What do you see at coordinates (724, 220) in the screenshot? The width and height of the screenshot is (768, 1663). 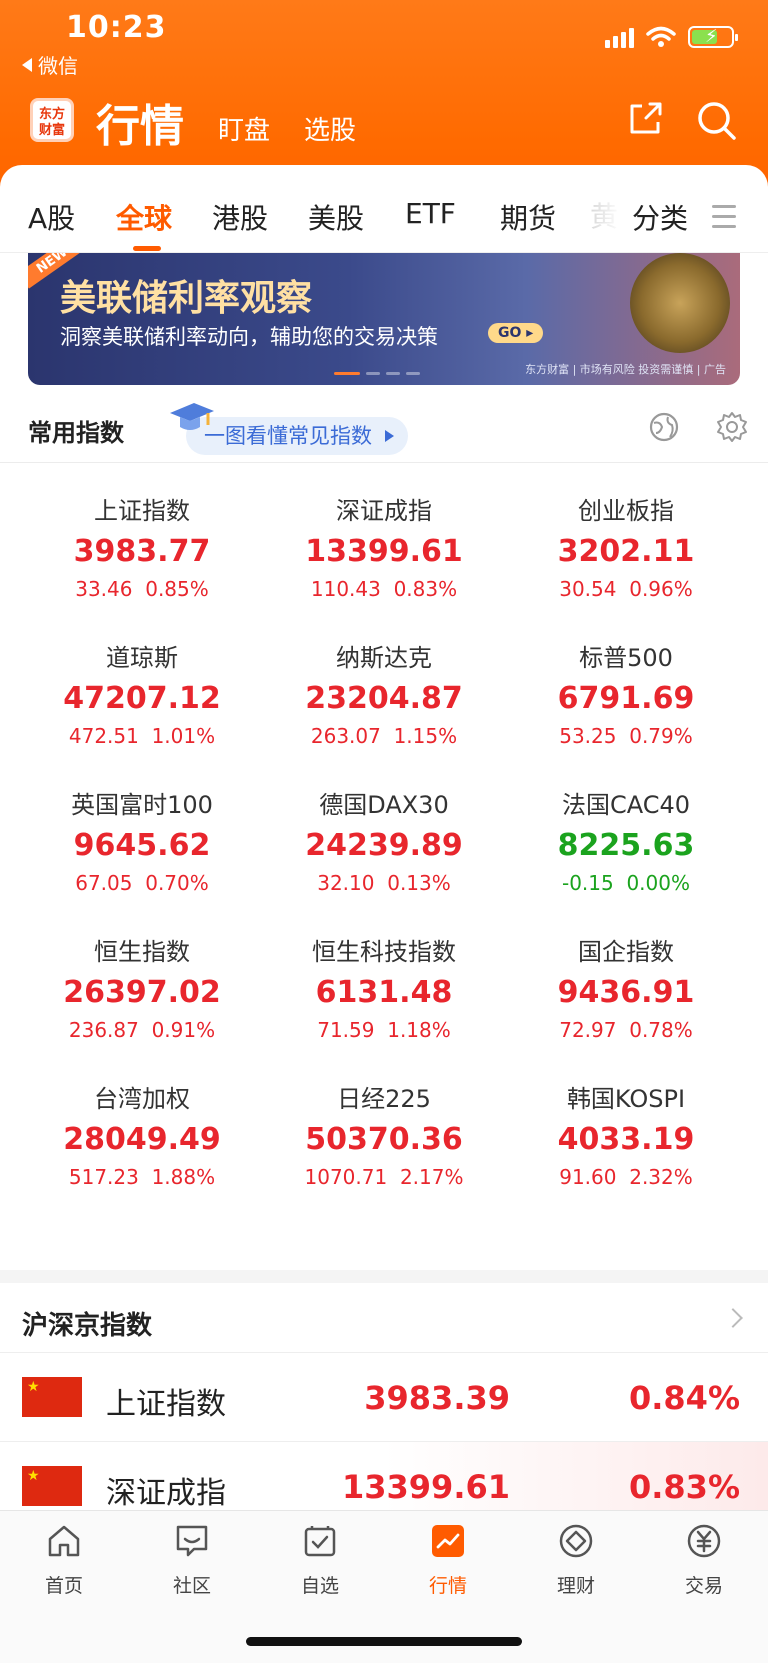 I see `menu-icon` at bounding box center [724, 220].